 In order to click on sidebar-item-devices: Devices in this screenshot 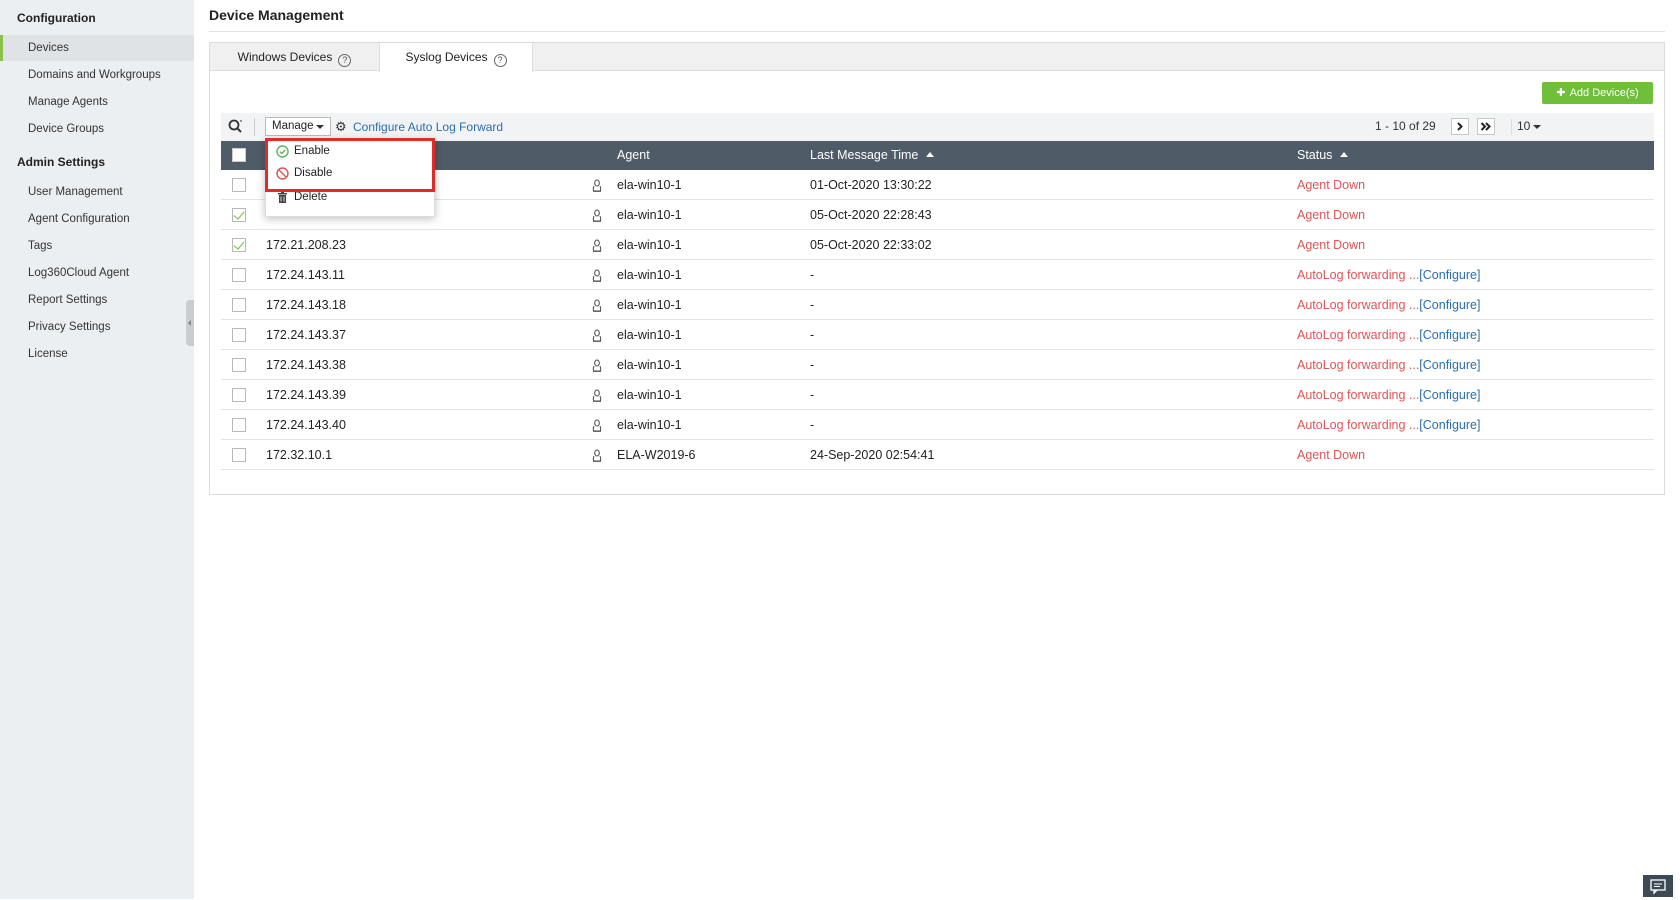, I will do `click(97, 48)`.